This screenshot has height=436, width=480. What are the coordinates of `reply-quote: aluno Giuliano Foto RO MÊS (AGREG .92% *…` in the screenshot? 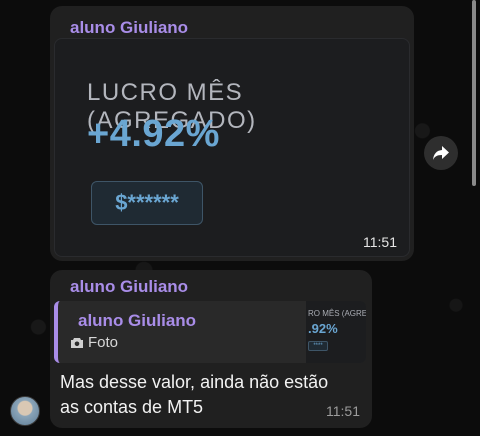 It's located at (210, 332).